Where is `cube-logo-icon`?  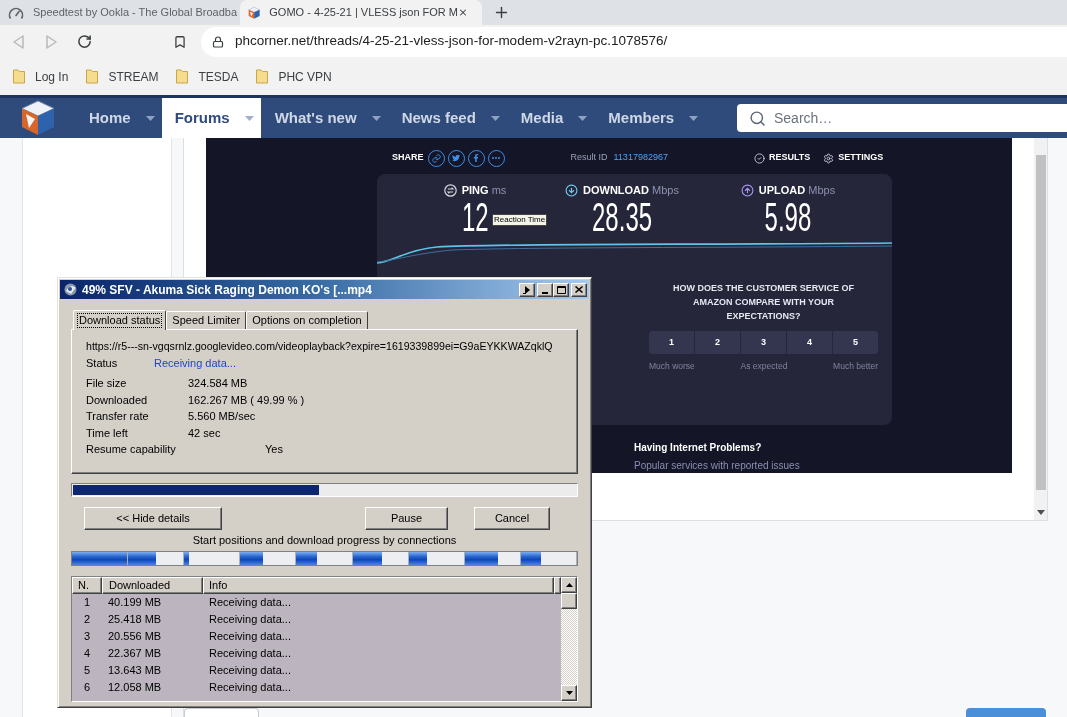
cube-logo-icon is located at coordinates (38, 118).